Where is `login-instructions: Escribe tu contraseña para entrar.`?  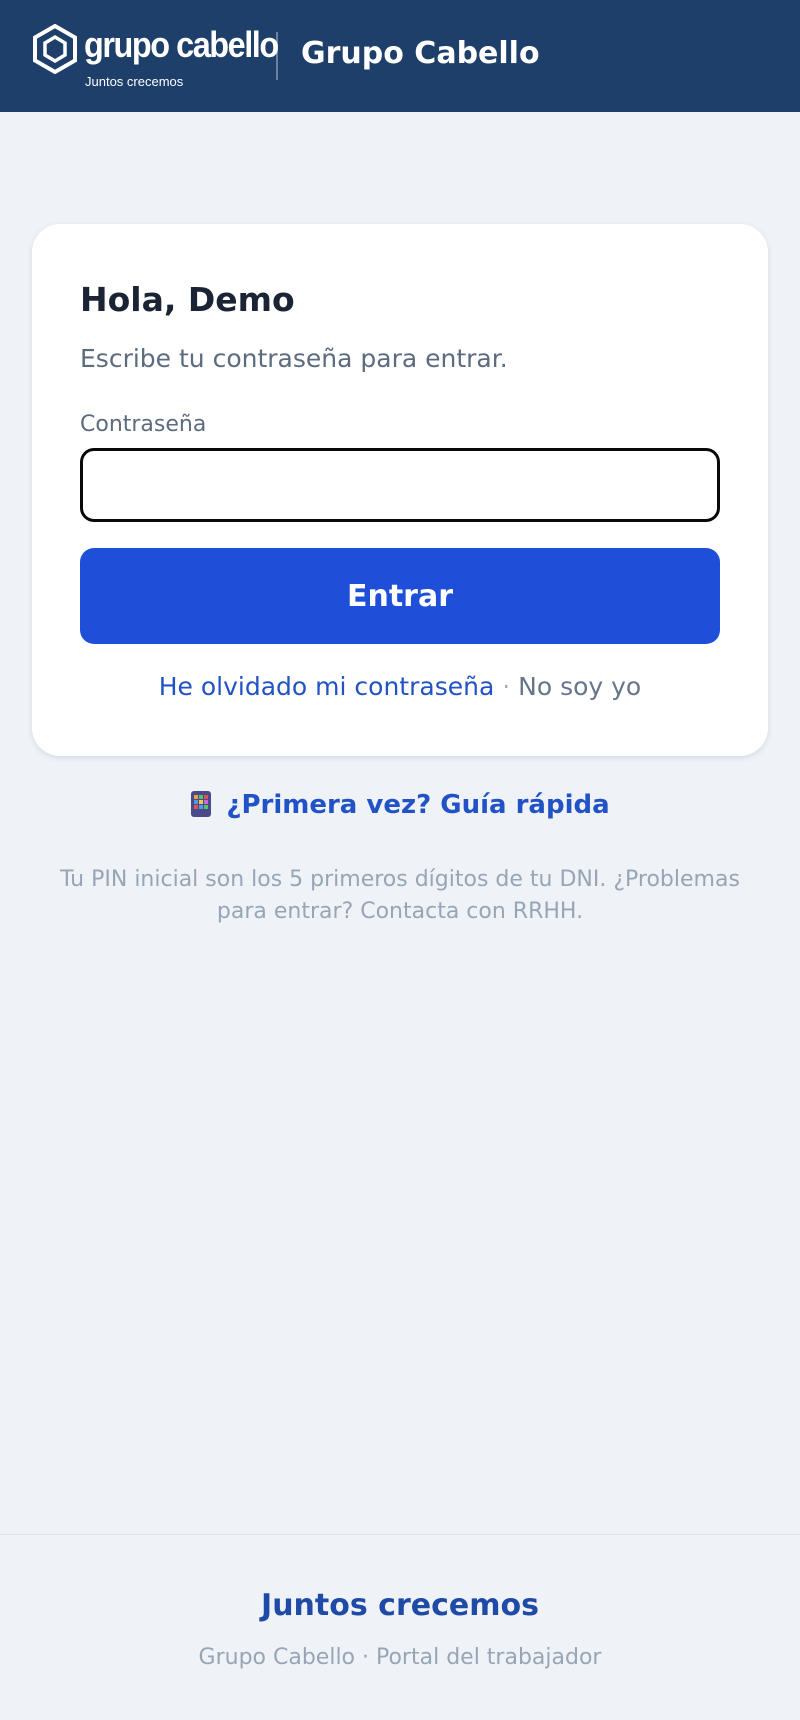
login-instructions: Escribe tu contraseña para entrar. is located at coordinates (294, 358).